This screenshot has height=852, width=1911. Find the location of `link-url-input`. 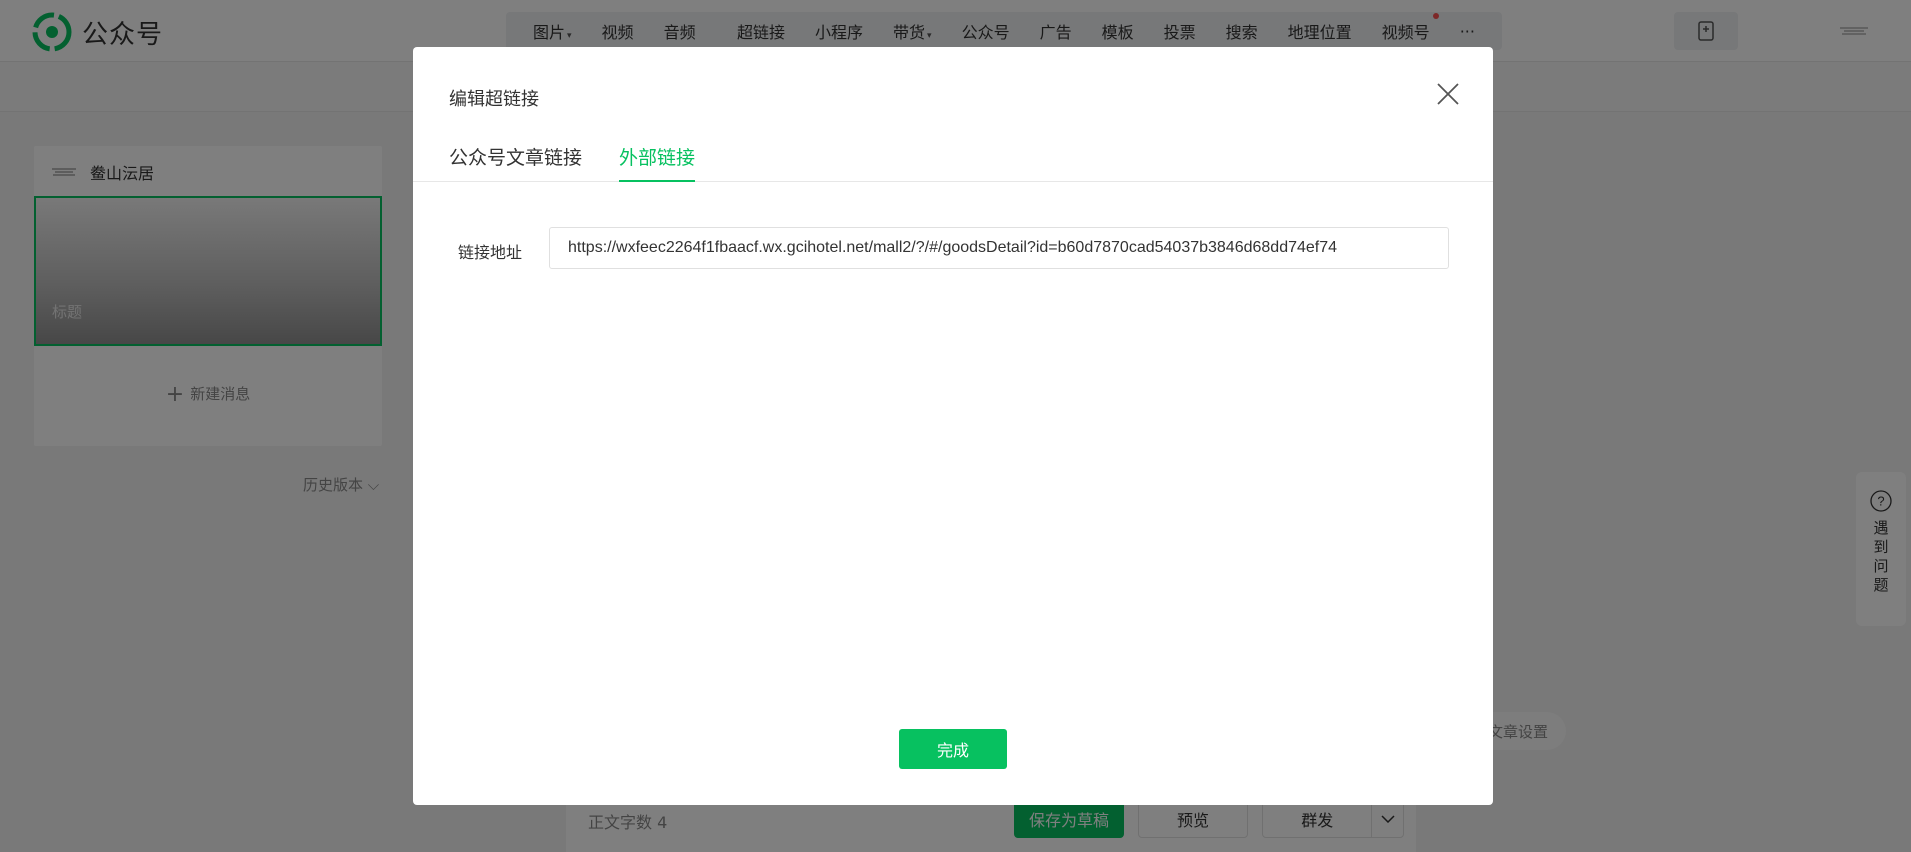

link-url-input is located at coordinates (999, 248).